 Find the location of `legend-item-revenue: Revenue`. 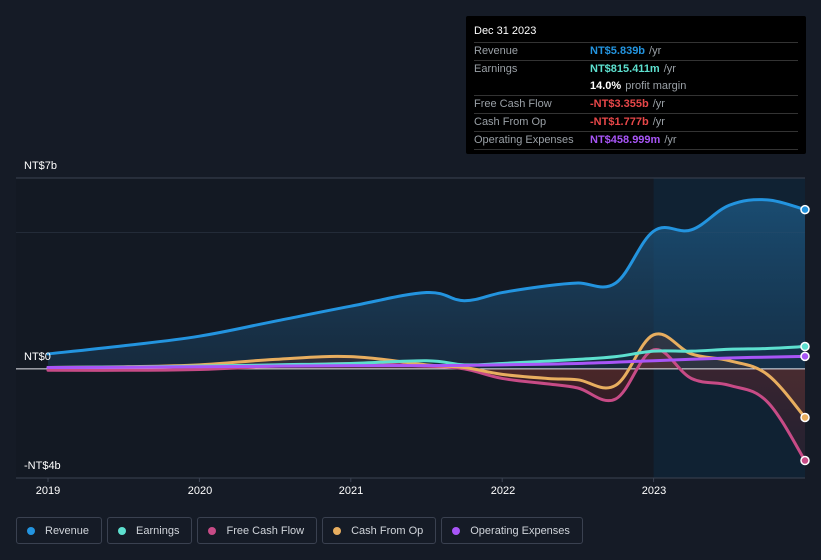

legend-item-revenue: Revenue is located at coordinates (59, 530).